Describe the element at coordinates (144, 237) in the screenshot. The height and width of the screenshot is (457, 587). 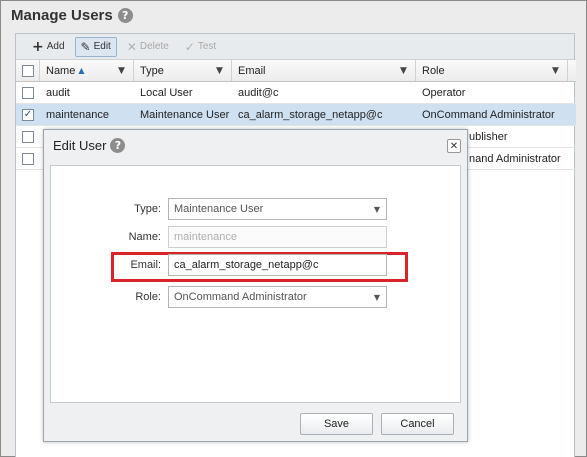
I see `name-label: Name:` at that location.